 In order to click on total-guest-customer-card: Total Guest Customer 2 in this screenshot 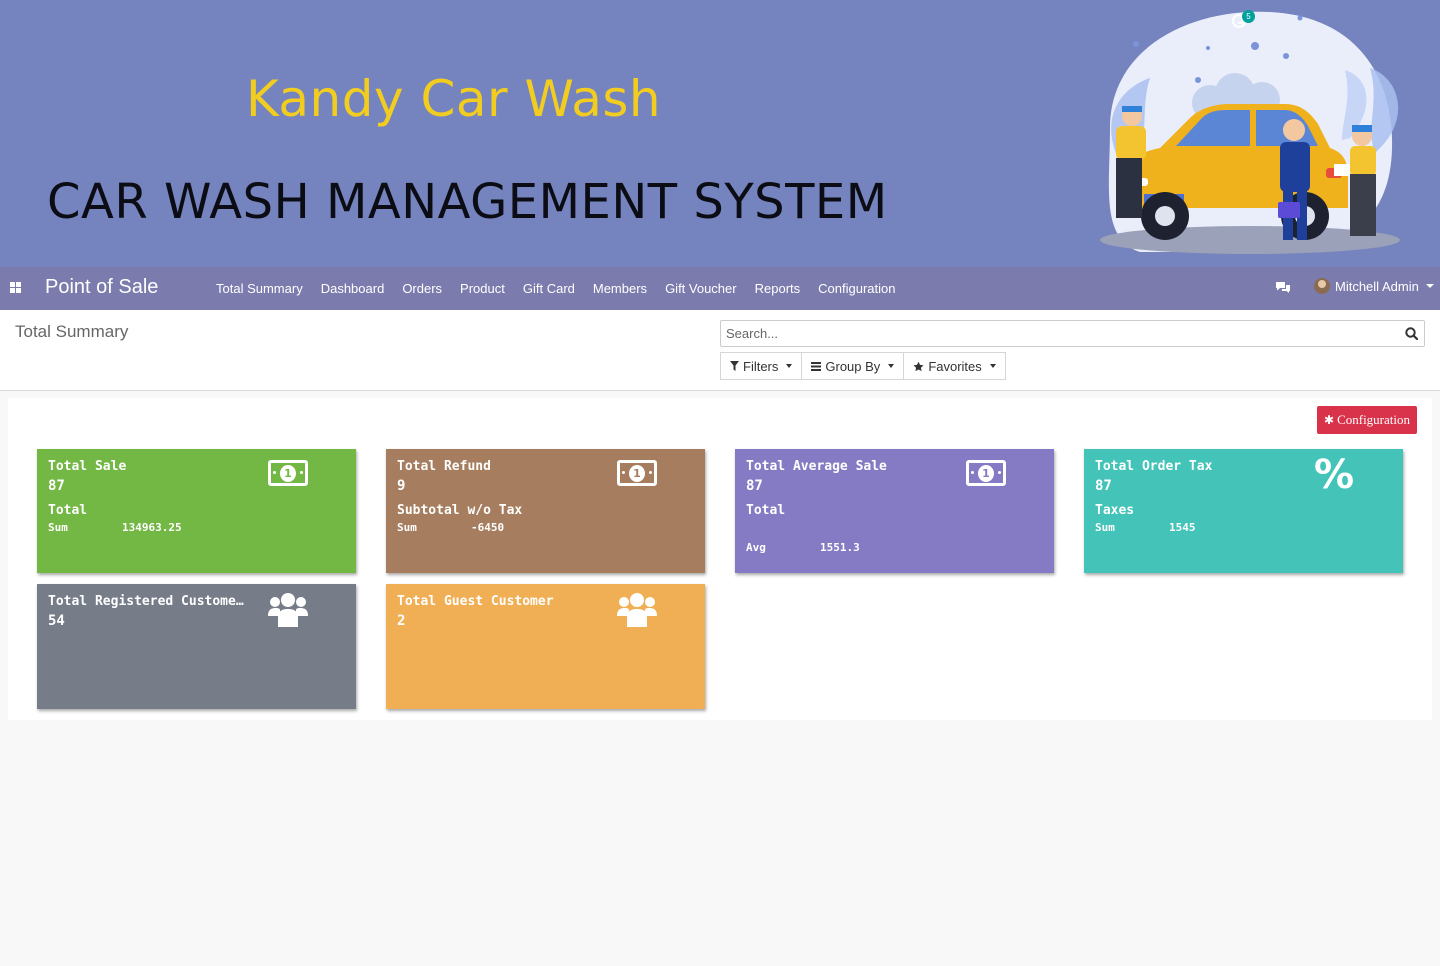, I will do `click(545, 646)`.